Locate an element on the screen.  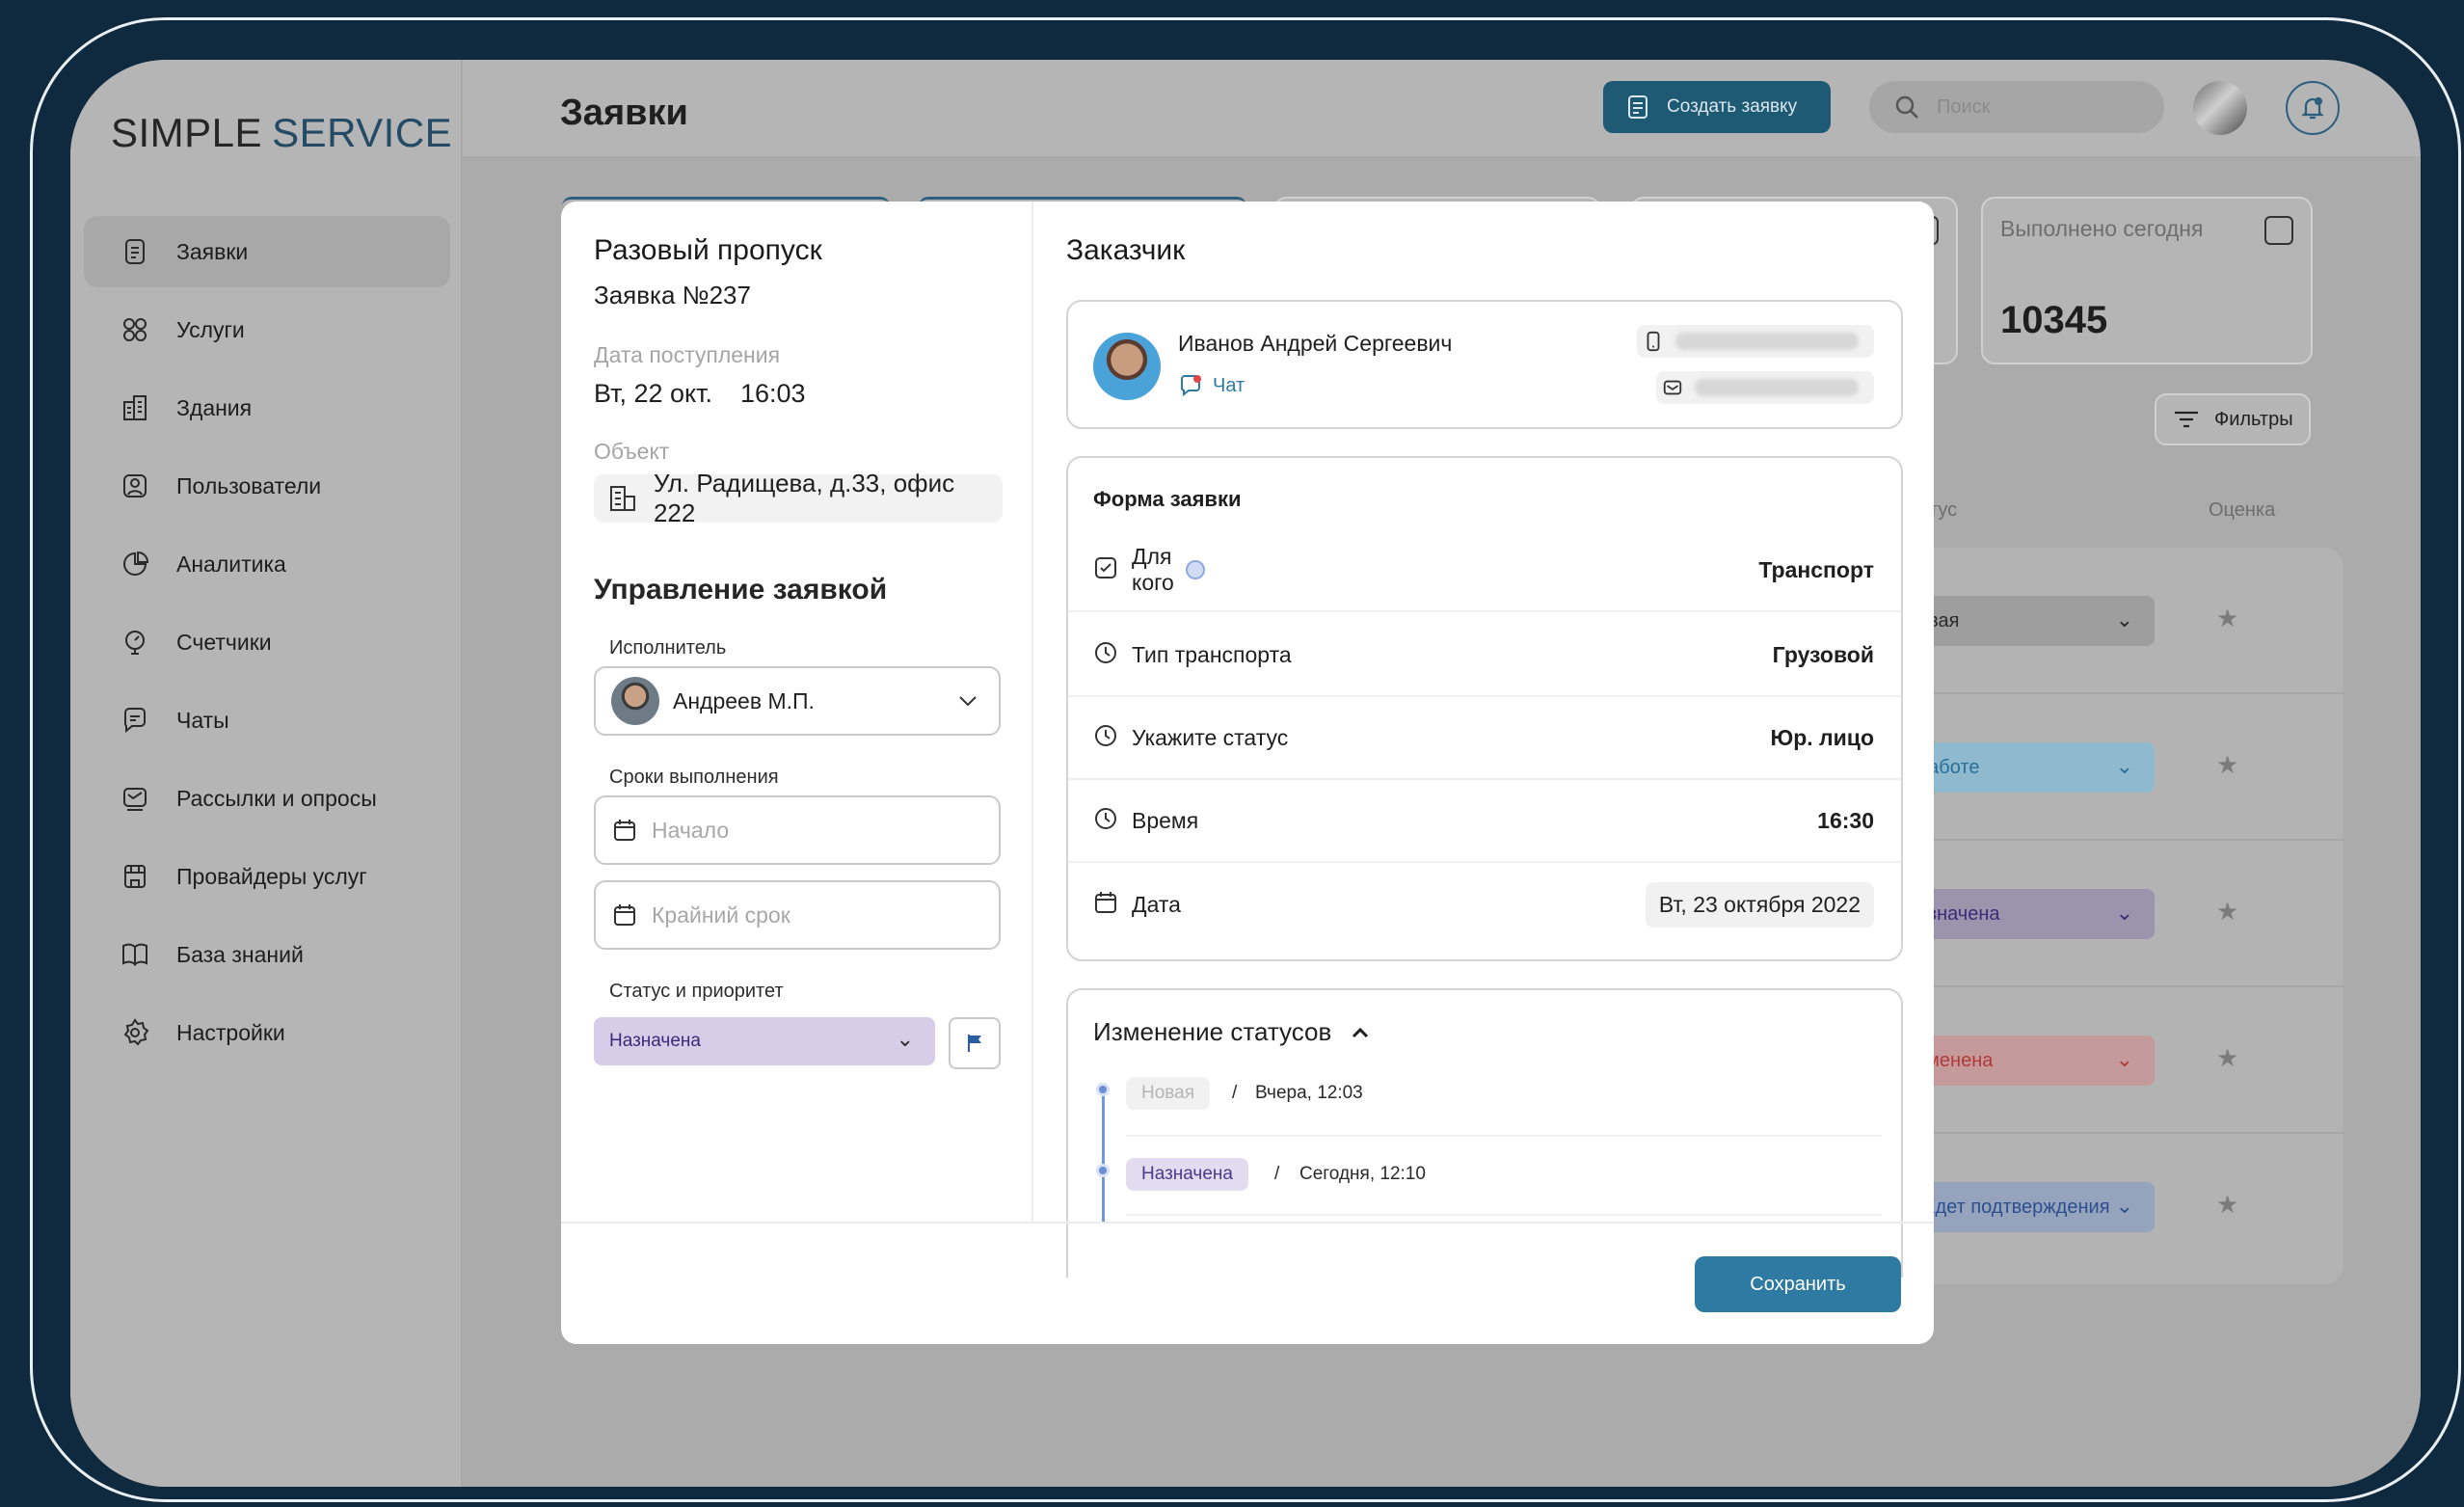
page-title: Заявки is located at coordinates (624, 113).